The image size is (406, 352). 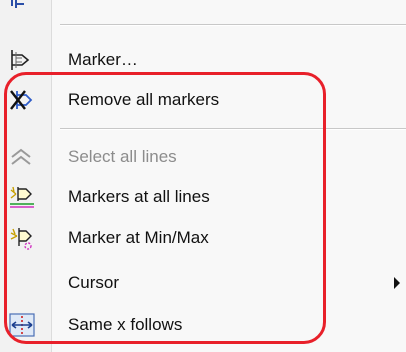 What do you see at coordinates (397, 283) in the screenshot?
I see `submenu-arrow-icon` at bounding box center [397, 283].